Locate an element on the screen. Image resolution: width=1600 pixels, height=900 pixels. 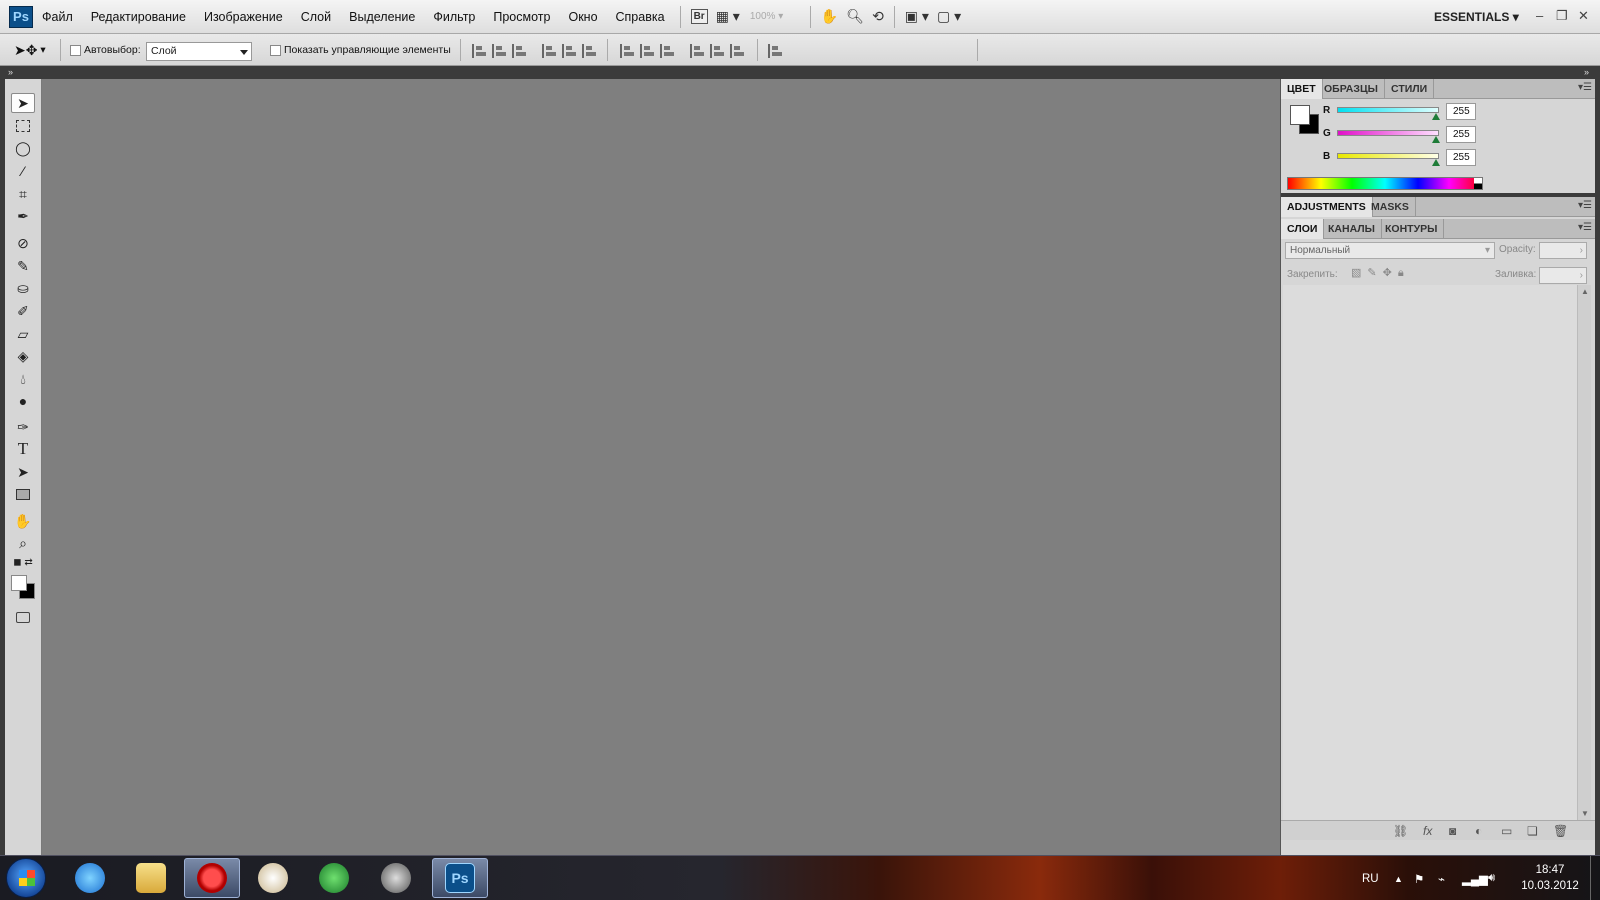
align-right-edges-icon is located at coordinates (590, 51).